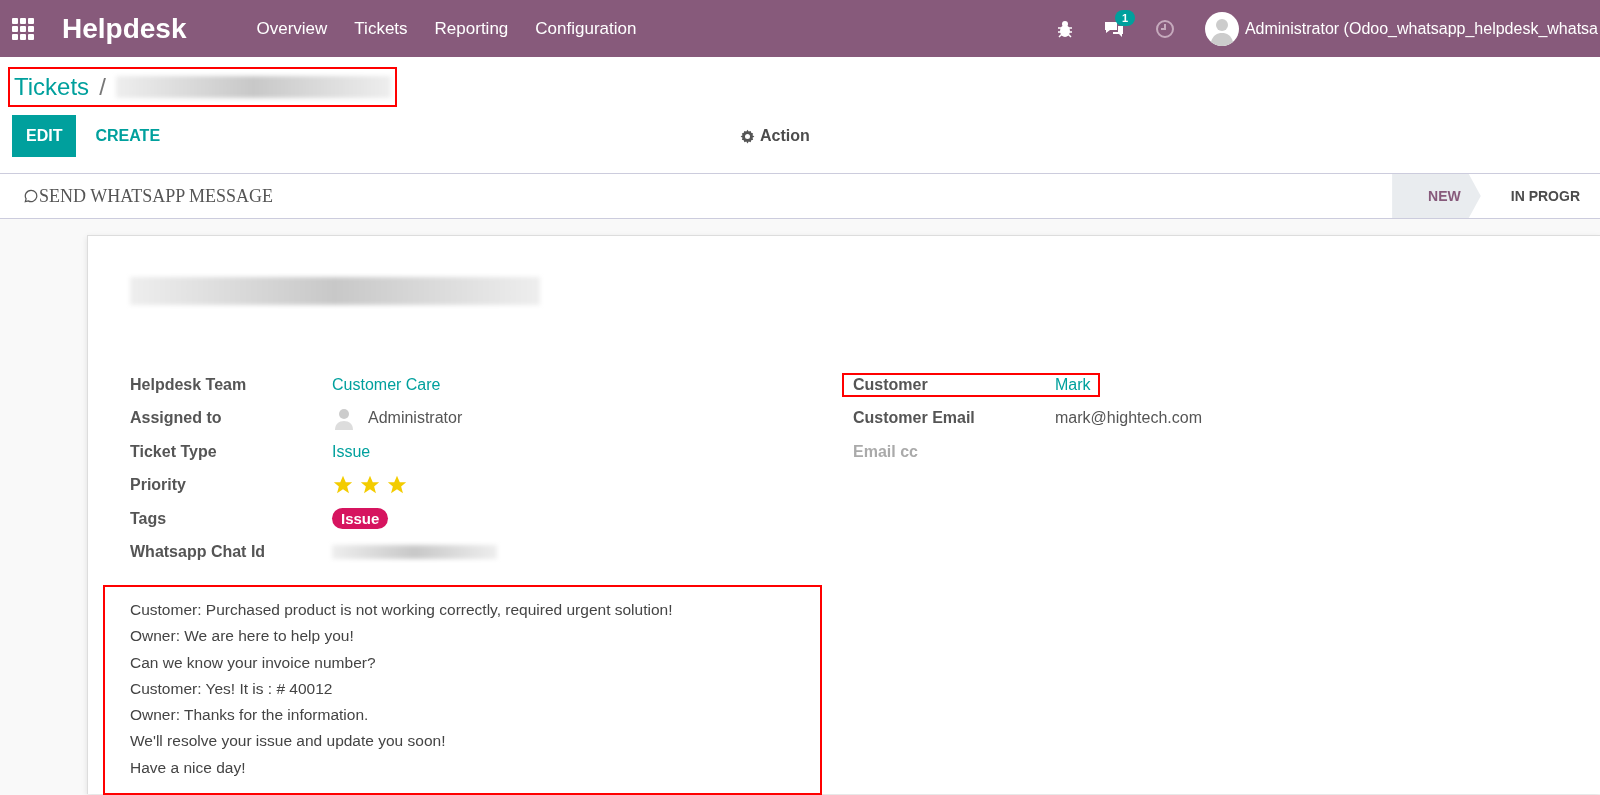 The height and width of the screenshot is (795, 1600). What do you see at coordinates (149, 518) in the screenshot?
I see `field-label: Tags` at bounding box center [149, 518].